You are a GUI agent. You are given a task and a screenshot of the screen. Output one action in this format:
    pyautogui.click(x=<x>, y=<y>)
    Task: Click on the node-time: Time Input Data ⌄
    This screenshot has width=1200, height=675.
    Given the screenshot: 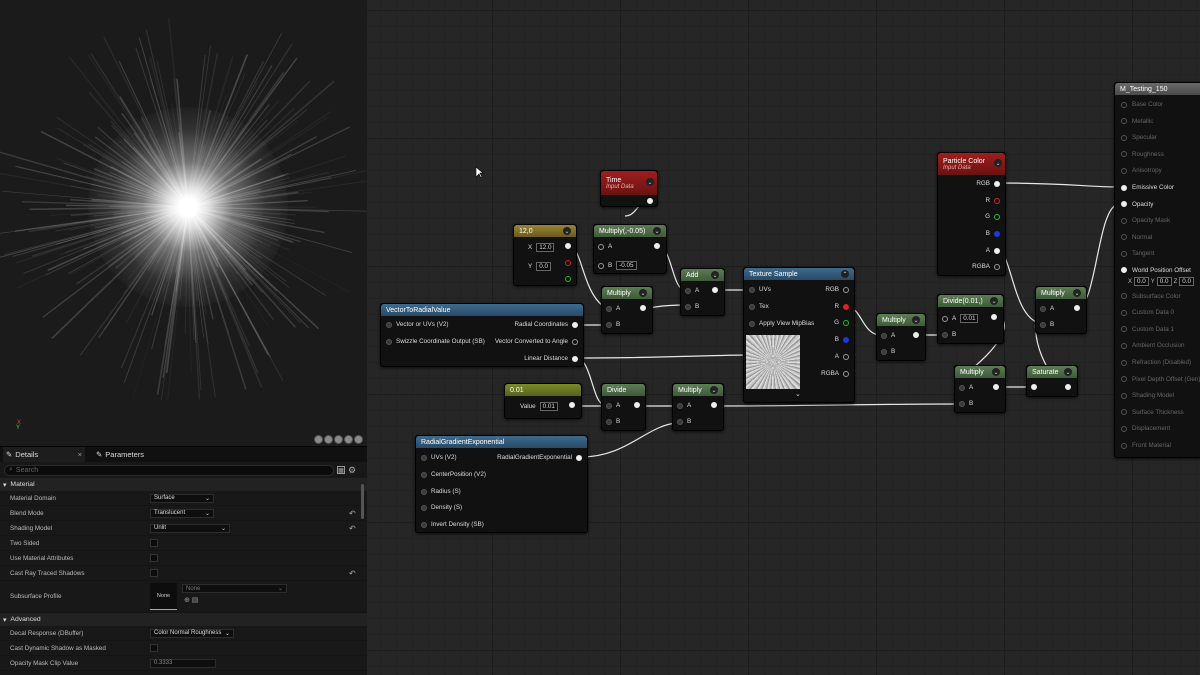 What is the action you would take?
    pyautogui.click(x=629, y=188)
    